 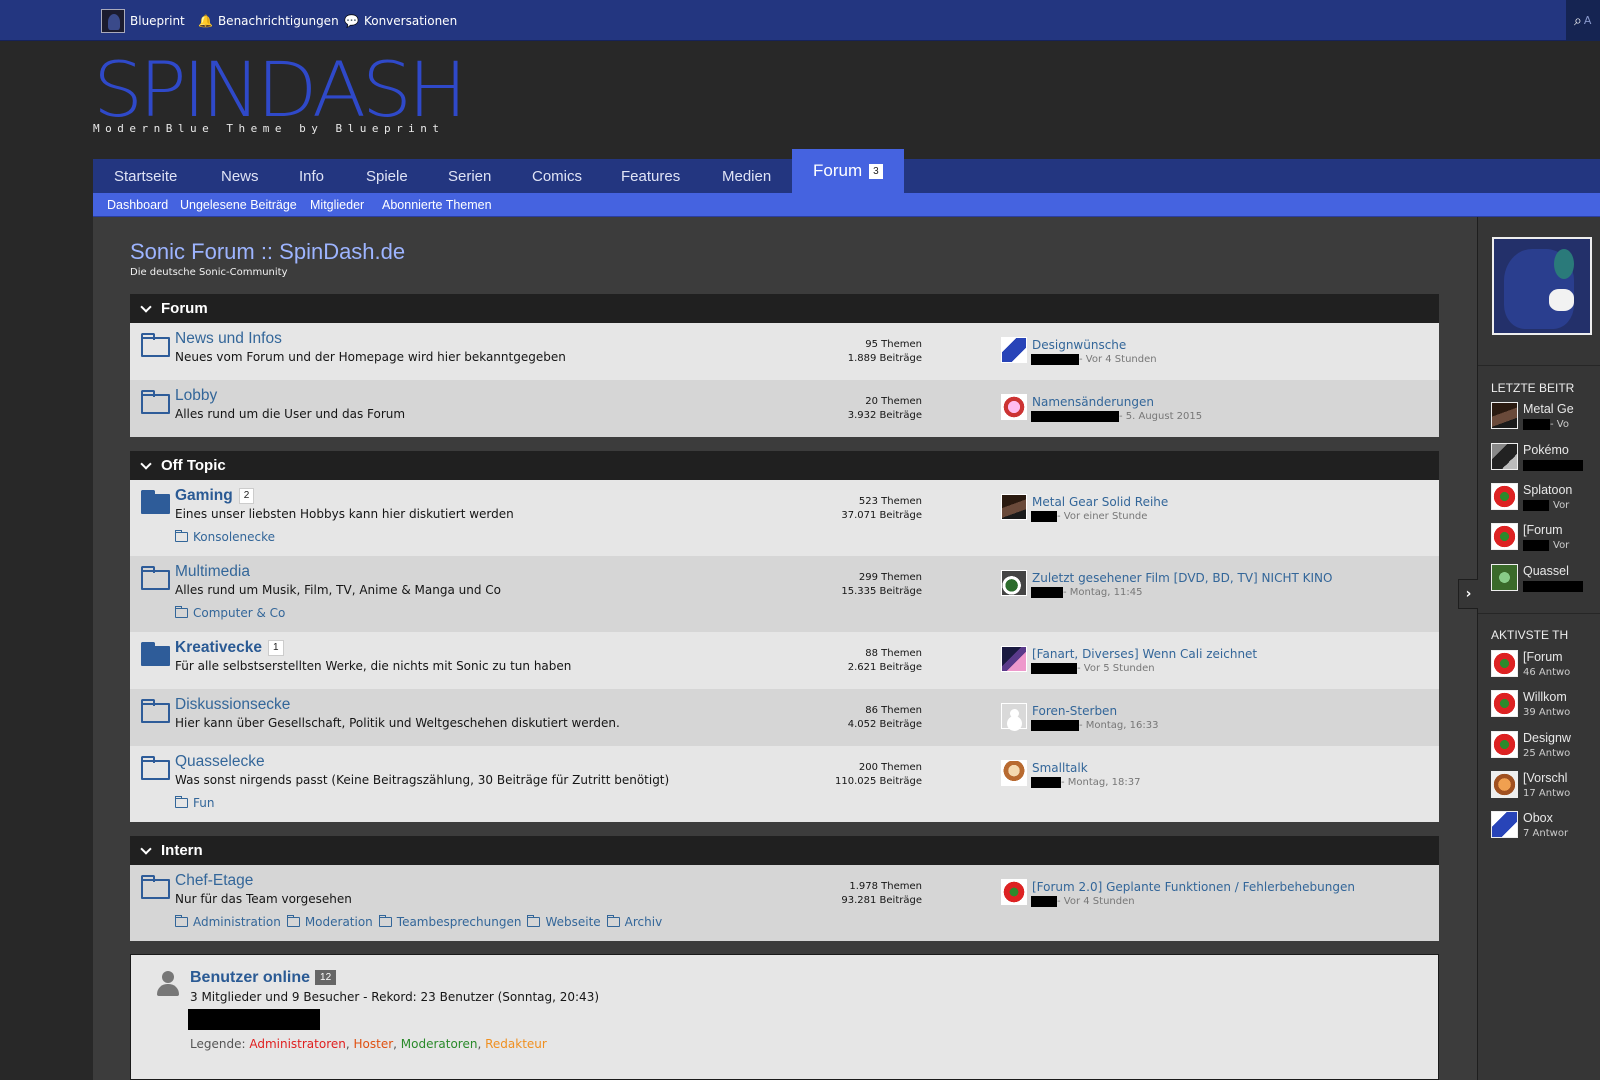 What do you see at coordinates (113, 20) in the screenshot?
I see `user-avatar` at bounding box center [113, 20].